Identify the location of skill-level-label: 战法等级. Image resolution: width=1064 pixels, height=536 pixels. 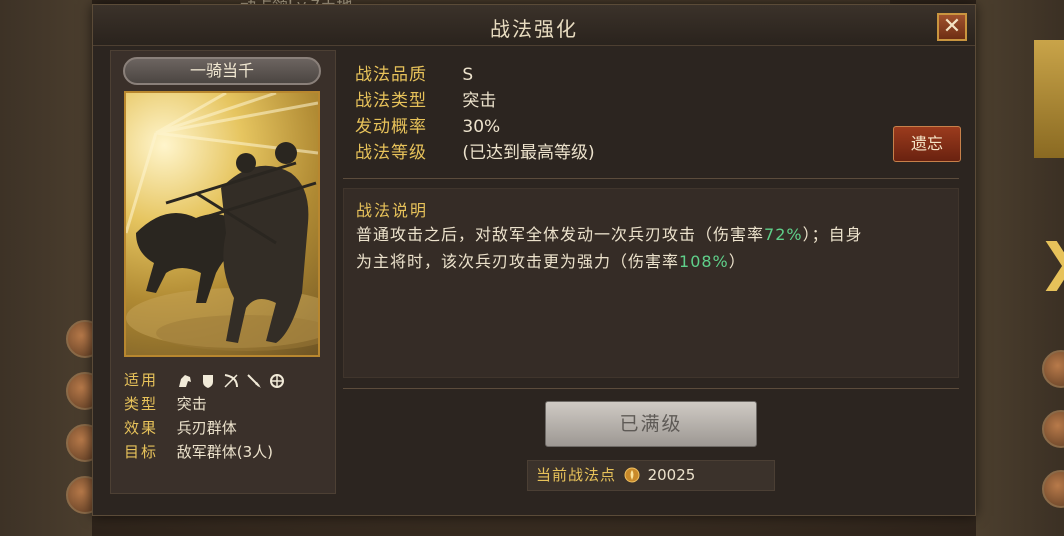
(391, 153).